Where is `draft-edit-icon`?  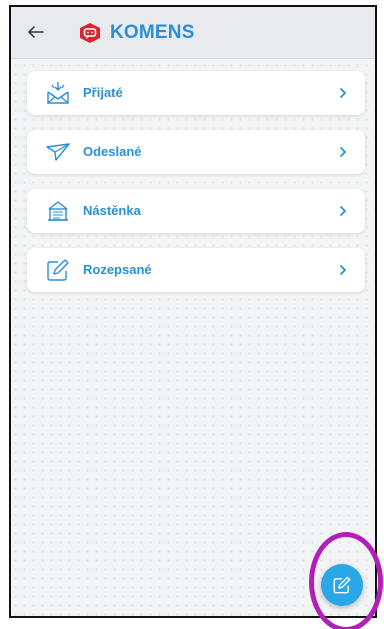
draft-edit-icon is located at coordinates (58, 270).